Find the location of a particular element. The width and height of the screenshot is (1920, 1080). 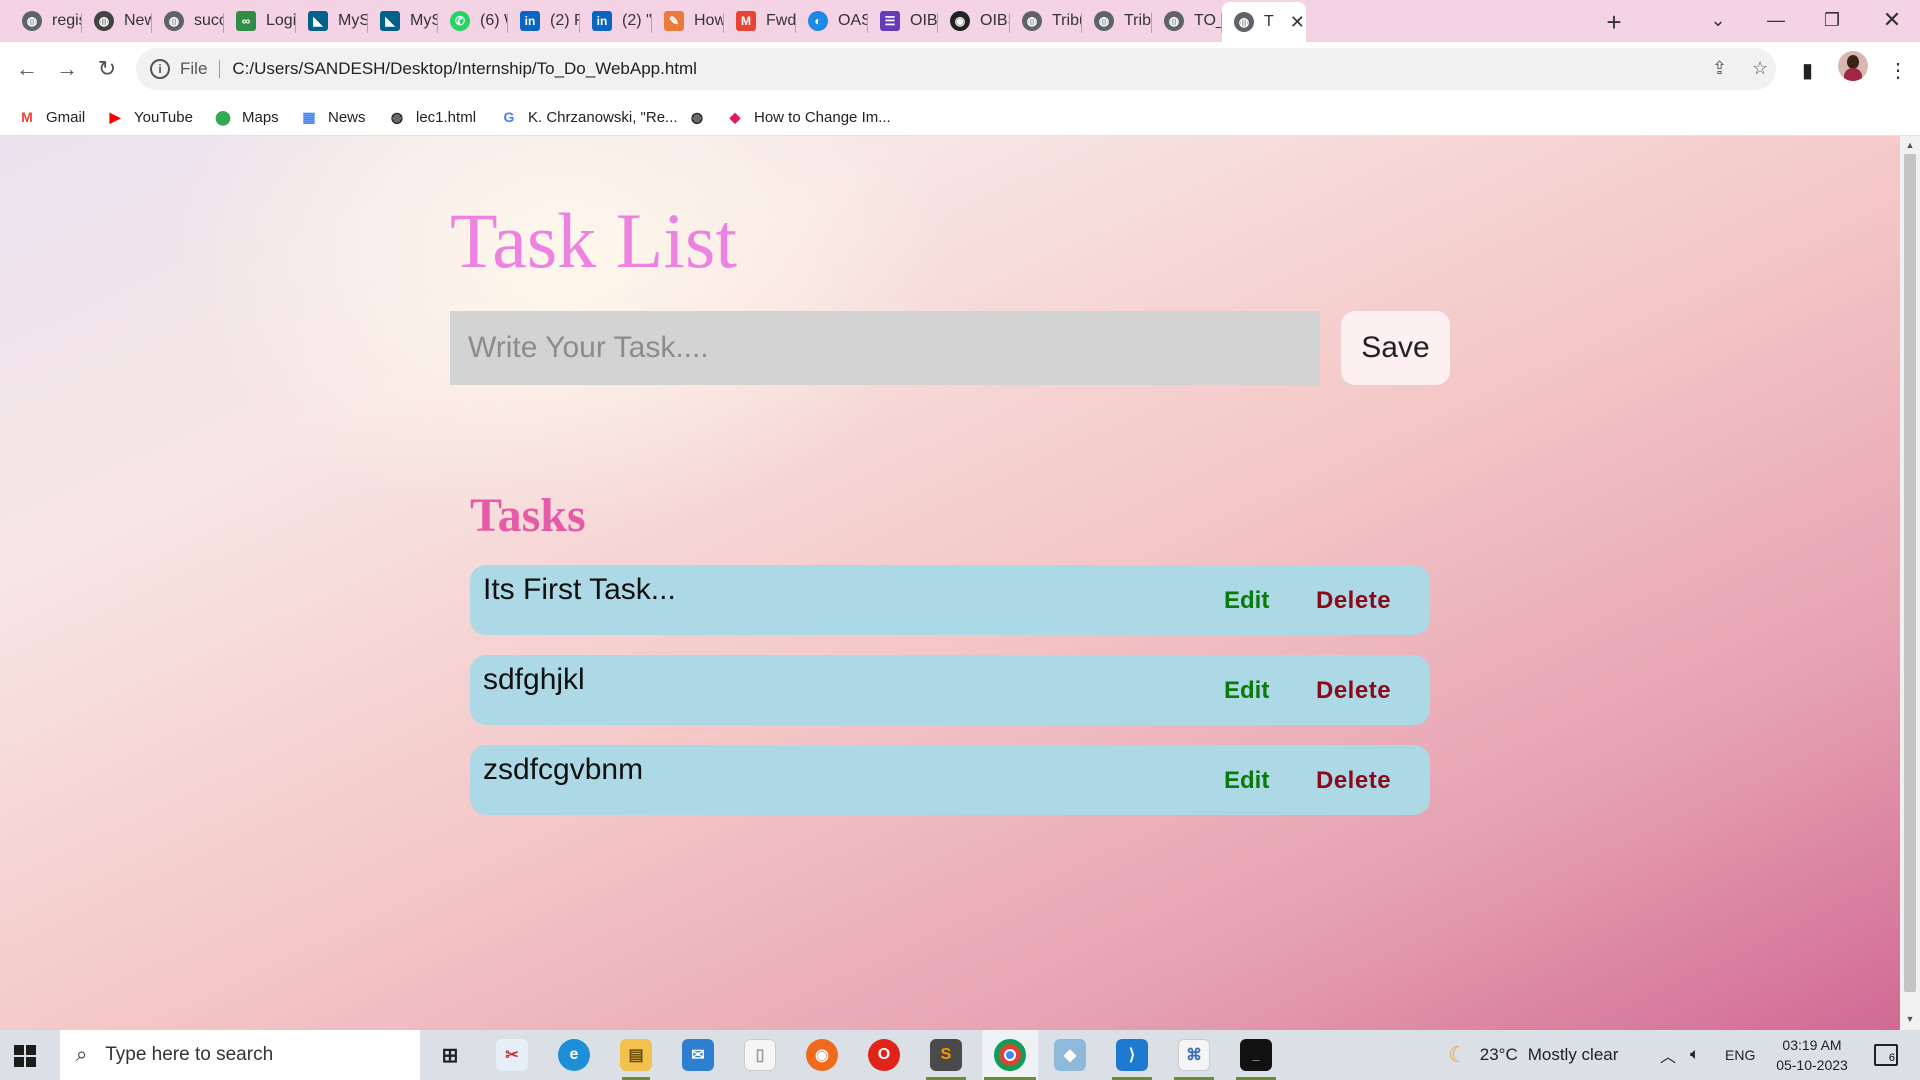

restore-button: ❐ is located at coordinates (1832, 20).